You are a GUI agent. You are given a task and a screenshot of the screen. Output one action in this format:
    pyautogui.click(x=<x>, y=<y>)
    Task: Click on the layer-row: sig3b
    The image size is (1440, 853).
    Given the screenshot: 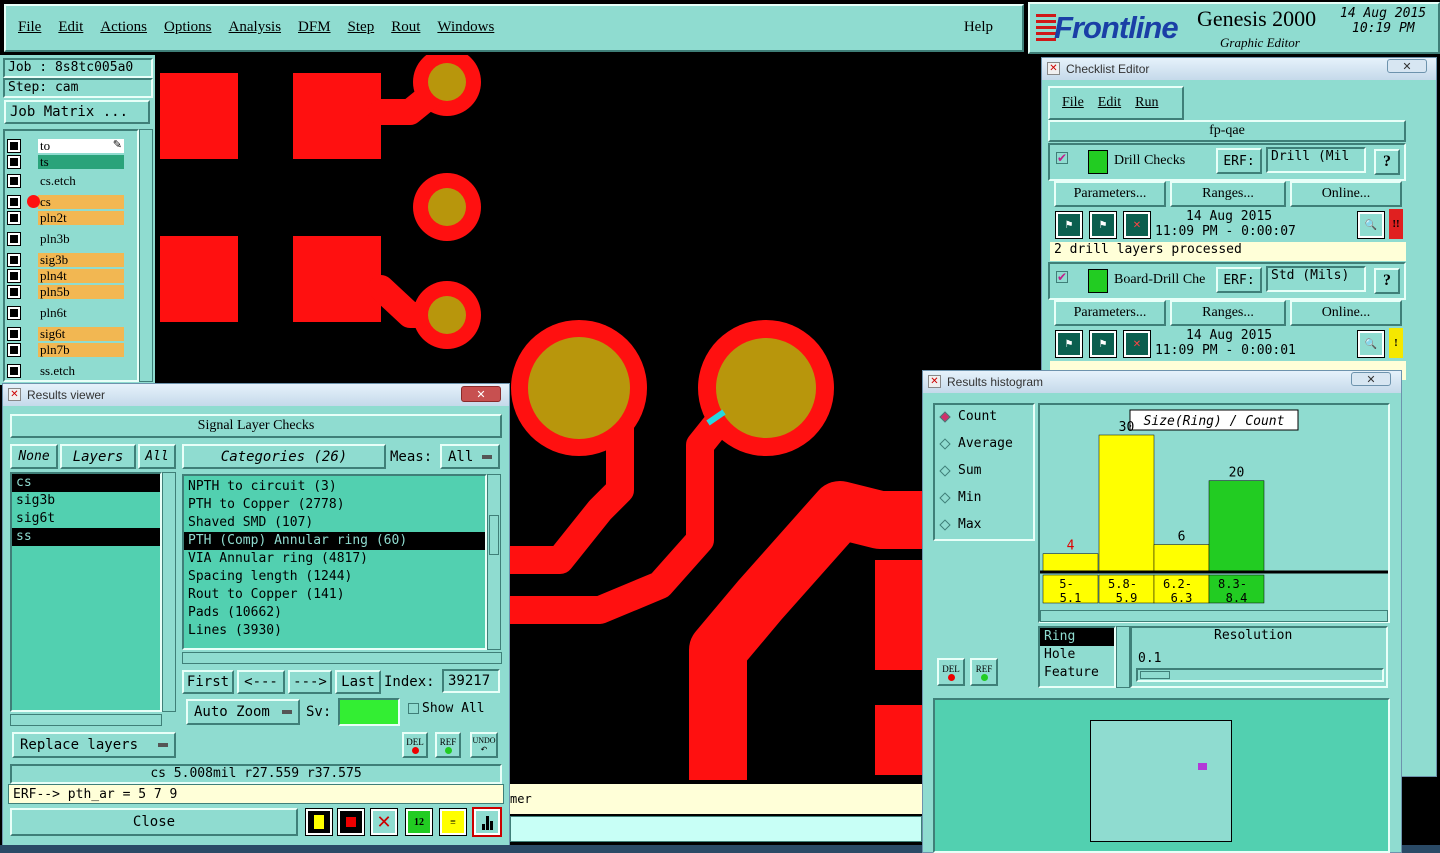 What is the action you would take?
    pyautogui.click(x=65, y=260)
    